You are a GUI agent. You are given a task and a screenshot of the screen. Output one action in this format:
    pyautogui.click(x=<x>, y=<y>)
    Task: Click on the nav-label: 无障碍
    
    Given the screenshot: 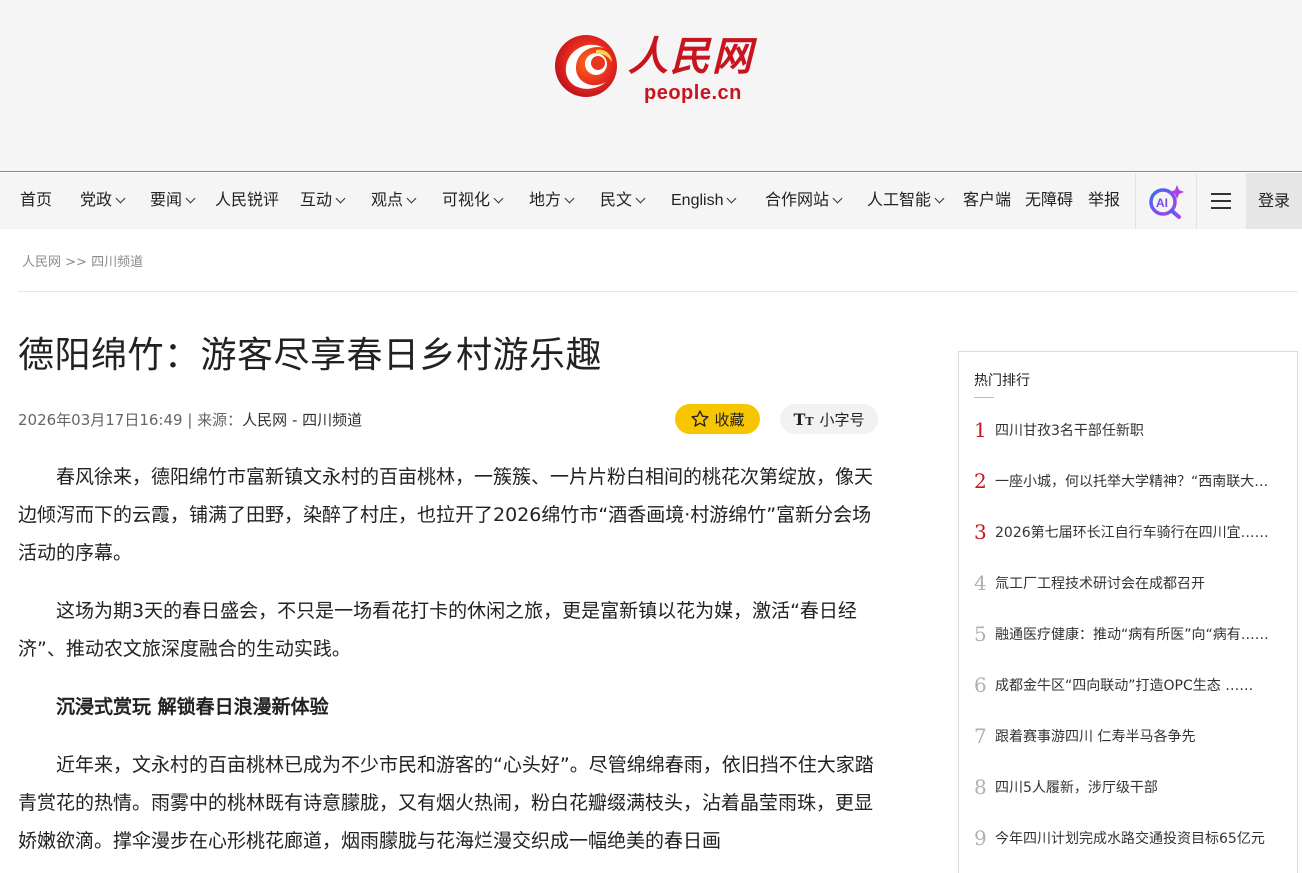 What is the action you would take?
    pyautogui.click(x=1049, y=200)
    